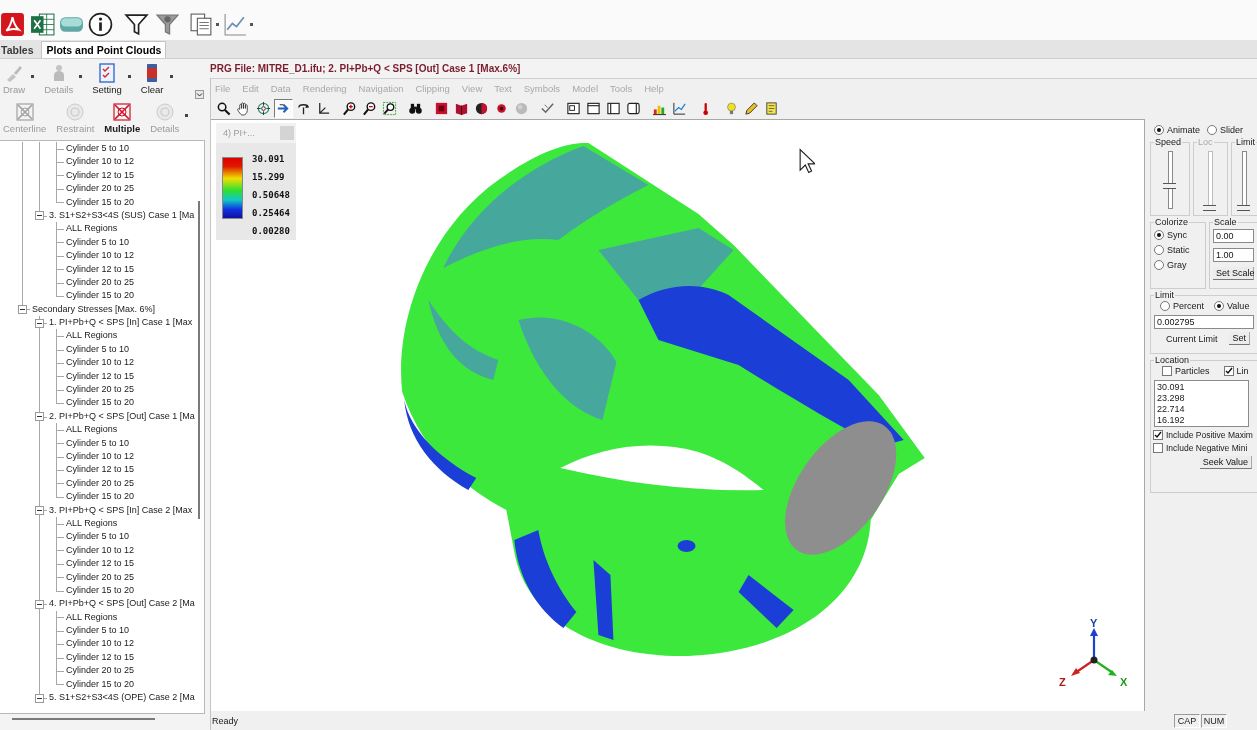 This screenshot has width=1257, height=730. What do you see at coordinates (199, 94) in the screenshot?
I see `chevron-icon` at bounding box center [199, 94].